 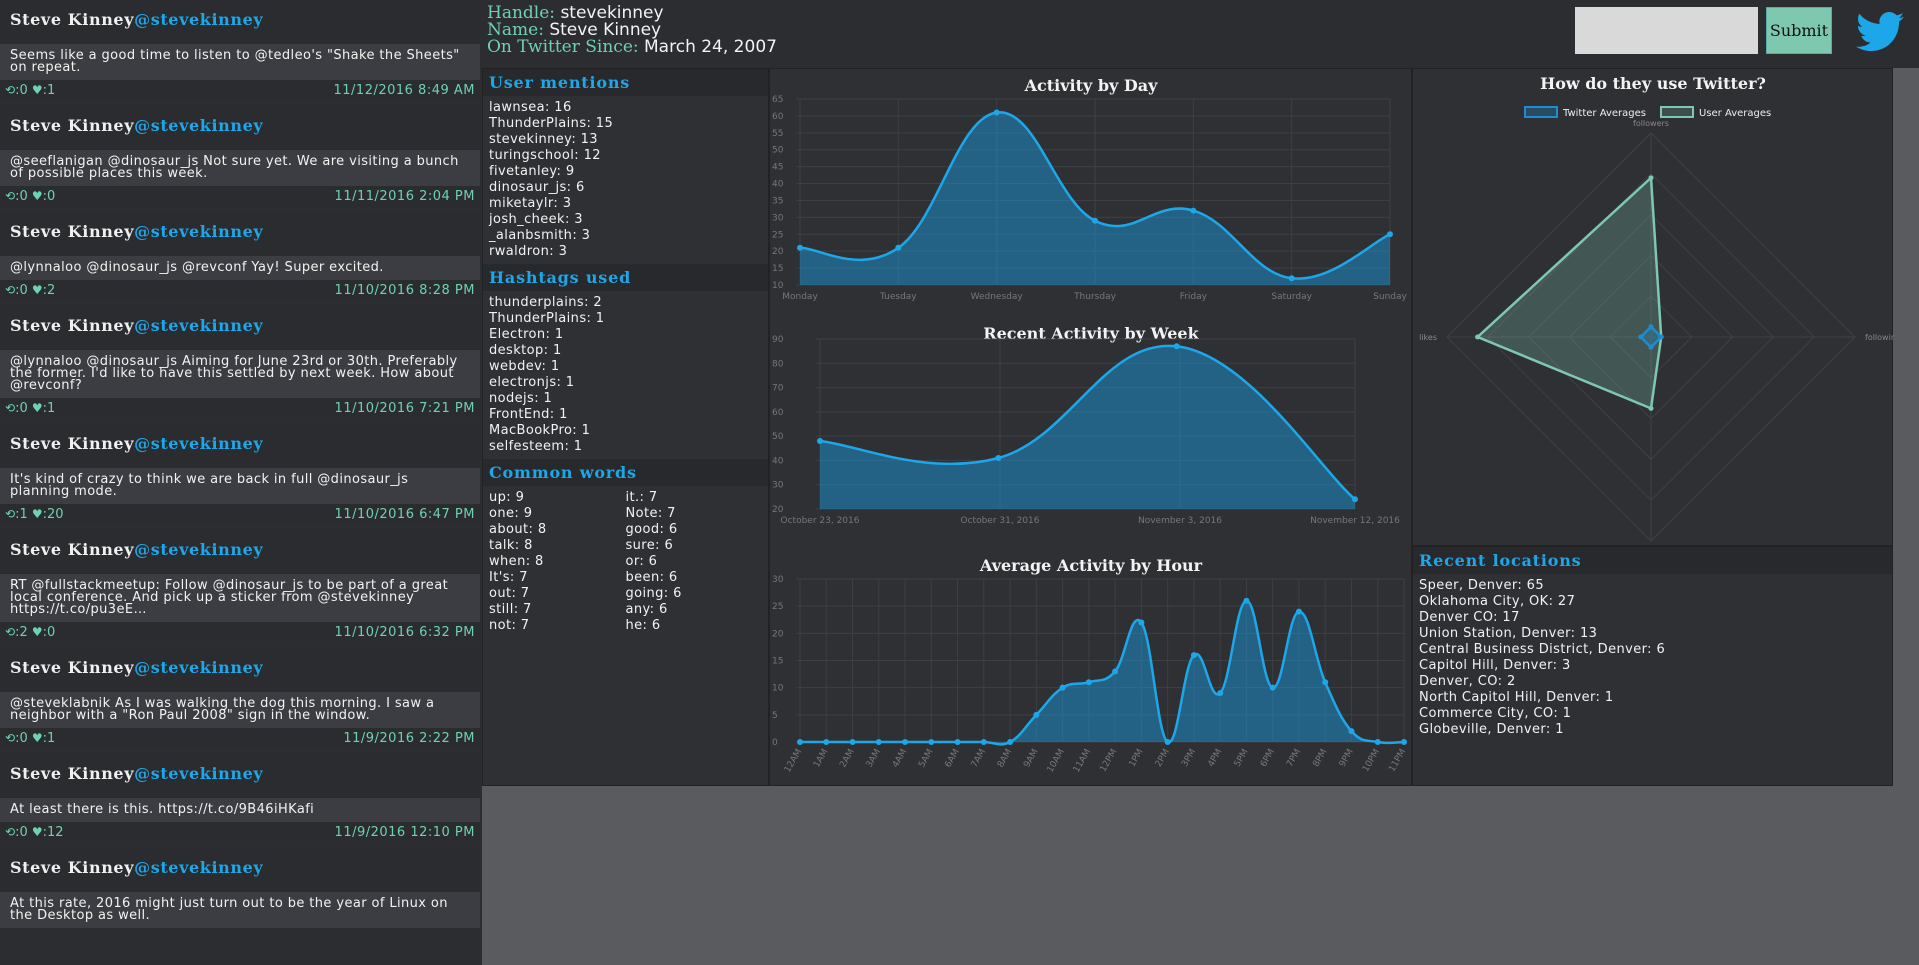 I want to click on x-tick-label: 2AM, so click(x=847, y=759).